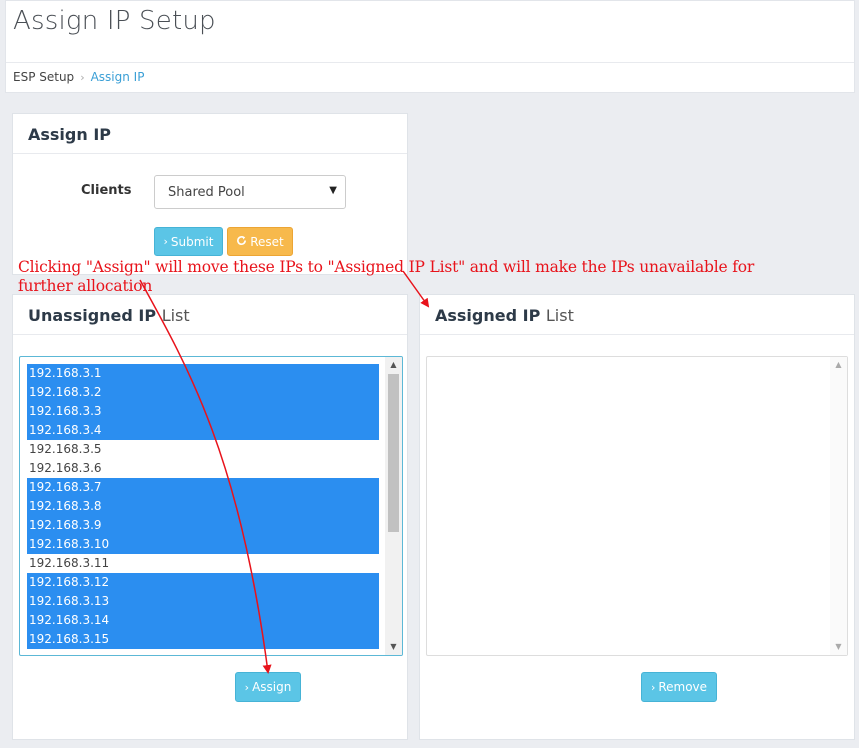 This screenshot has height=748, width=859. Describe the element at coordinates (203, 487) in the screenshot. I see `ip-list-item: 192.168.3.7` at that location.